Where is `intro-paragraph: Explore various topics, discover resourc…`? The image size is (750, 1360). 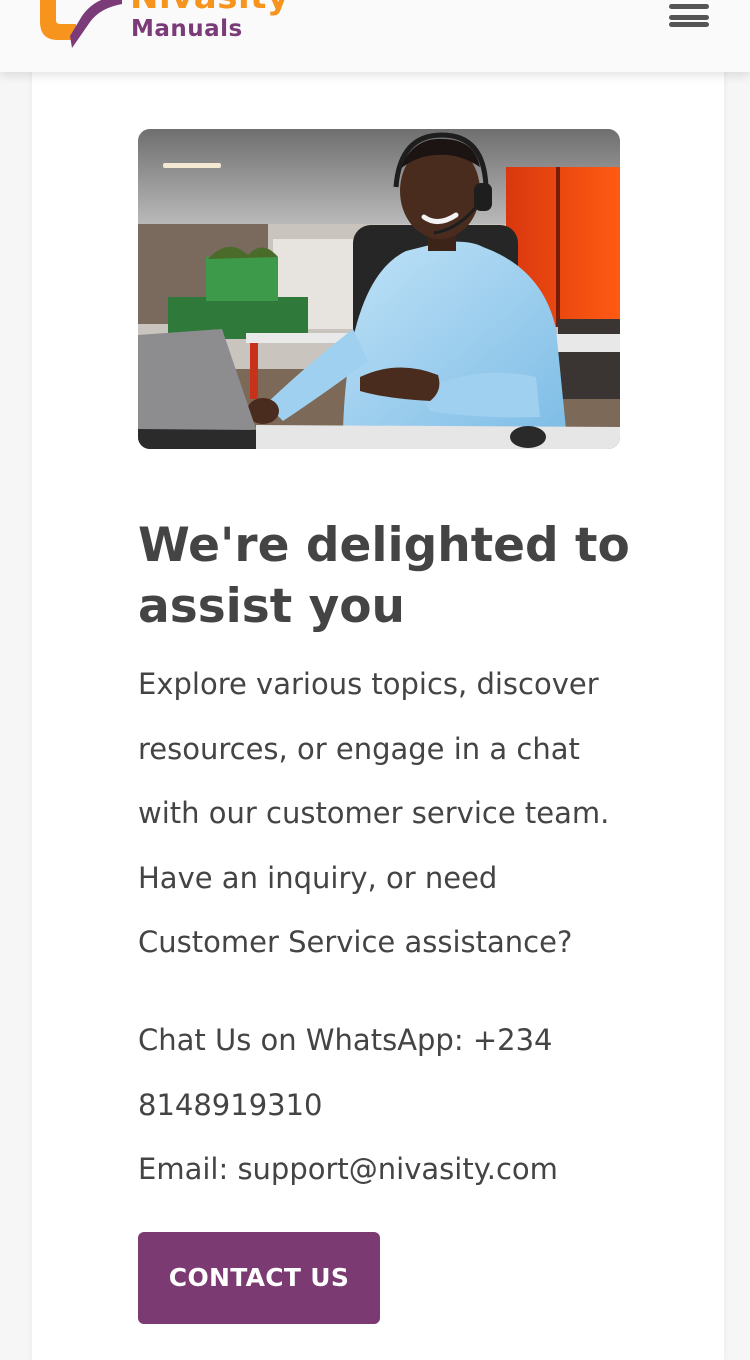 intro-paragraph: Explore various topics, discover resourc… is located at coordinates (374, 813).